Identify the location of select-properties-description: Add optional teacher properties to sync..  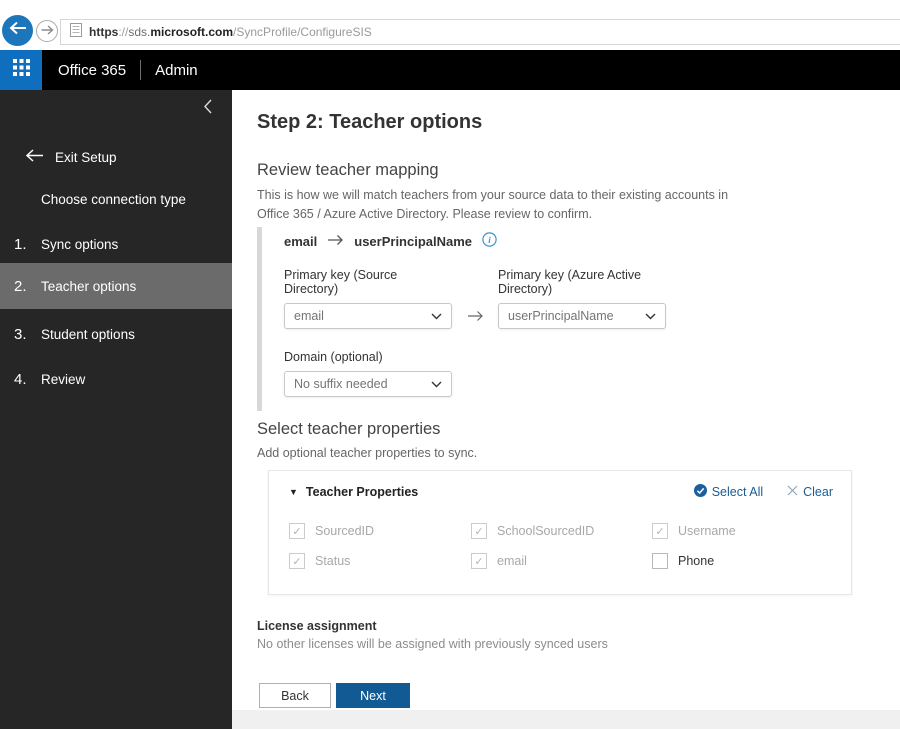
(367, 453).